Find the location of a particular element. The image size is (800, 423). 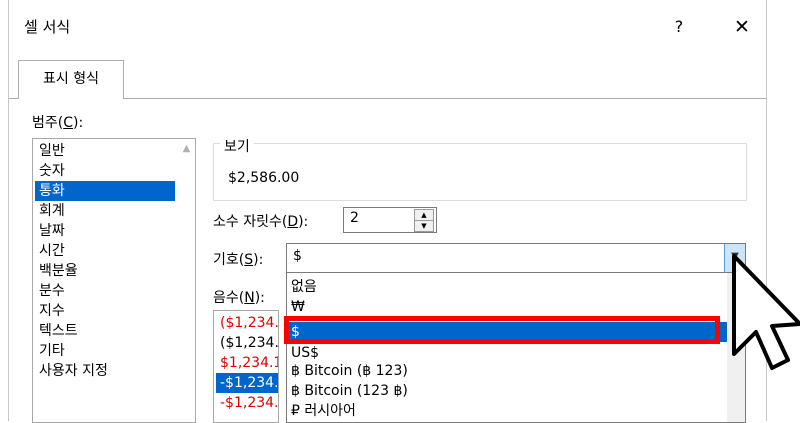

category-item: 기타 is located at coordinates (105, 351).